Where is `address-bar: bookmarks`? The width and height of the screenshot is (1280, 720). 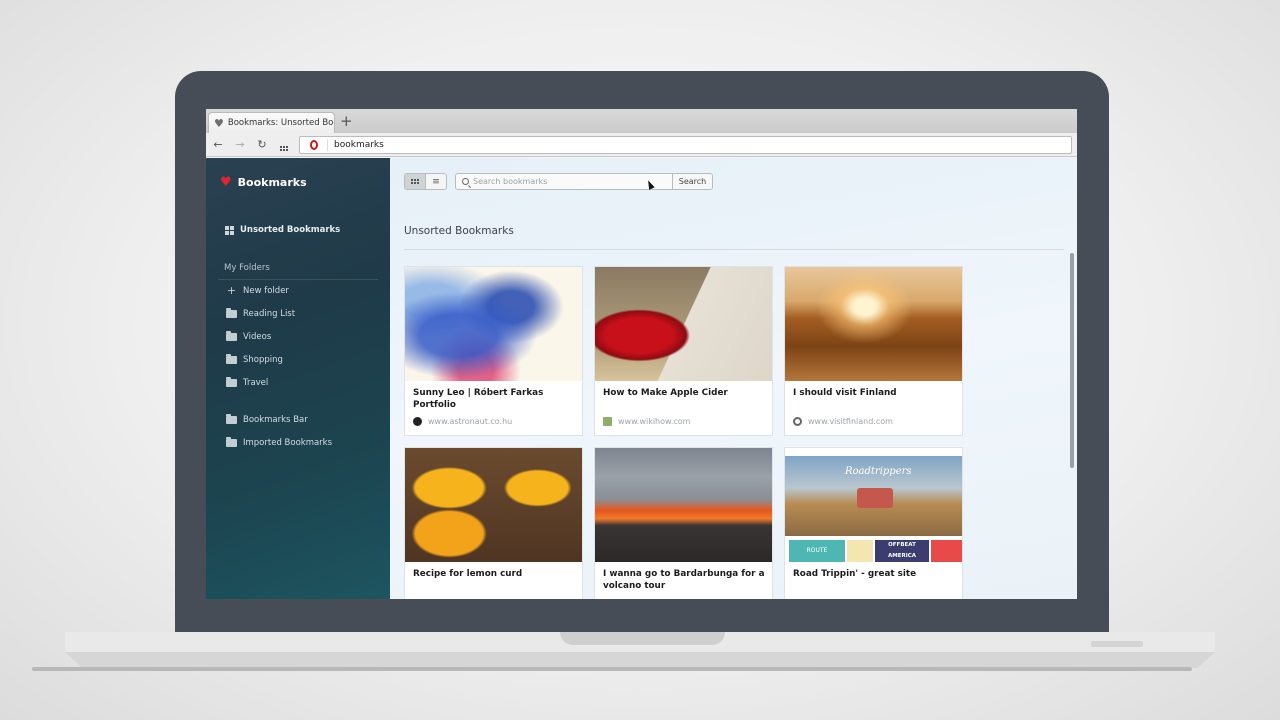 address-bar: bookmarks is located at coordinates (685, 145).